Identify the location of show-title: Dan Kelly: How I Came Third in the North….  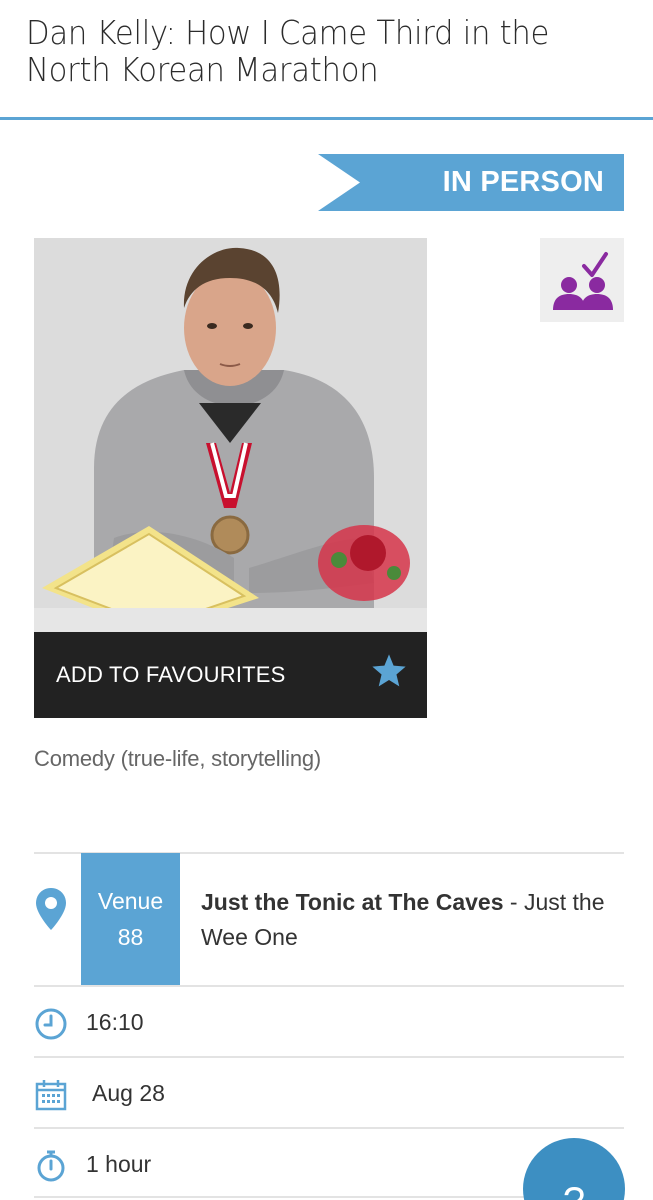
(288, 51).